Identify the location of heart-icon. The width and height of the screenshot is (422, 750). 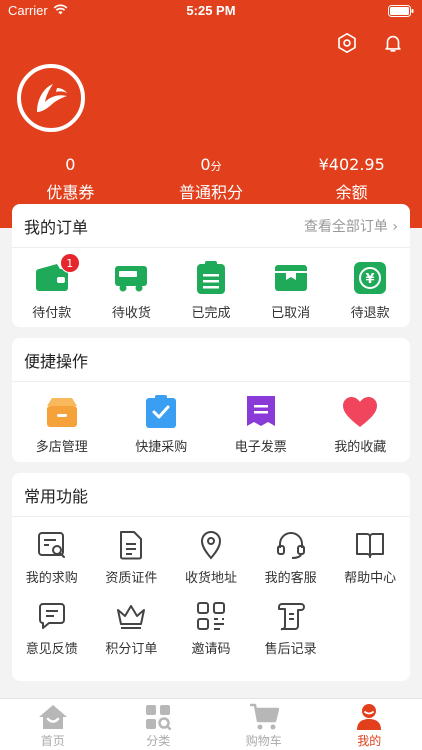
(360, 412).